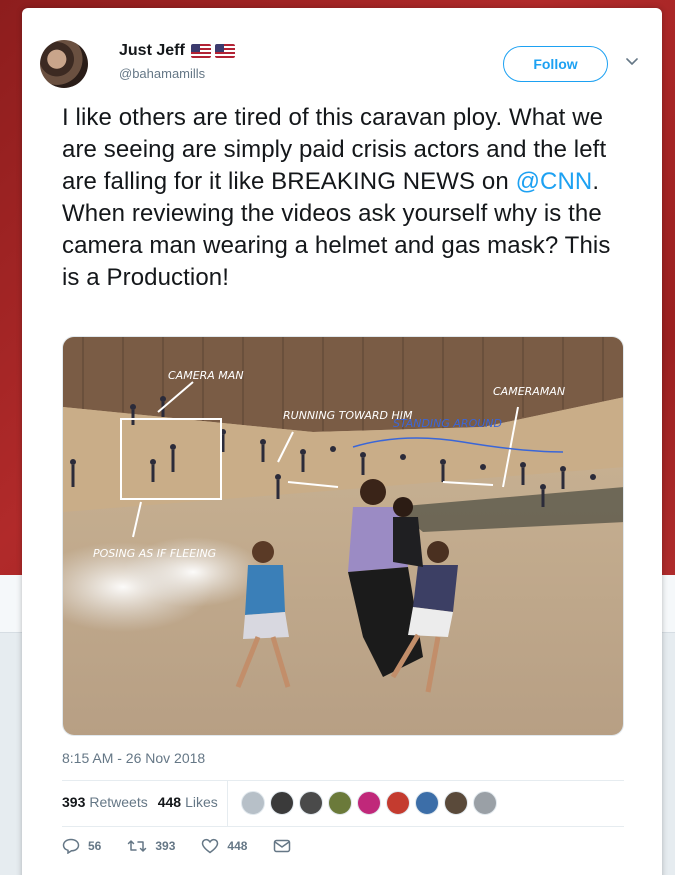 The image size is (675, 875). I want to click on chevron-down-icon, so click(632, 61).